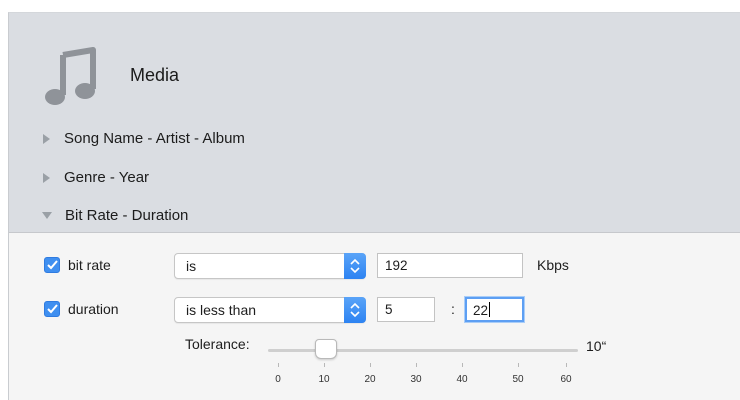 The height and width of the screenshot is (400, 740). What do you see at coordinates (406, 309) in the screenshot?
I see `duration-minutes-input: 5` at bounding box center [406, 309].